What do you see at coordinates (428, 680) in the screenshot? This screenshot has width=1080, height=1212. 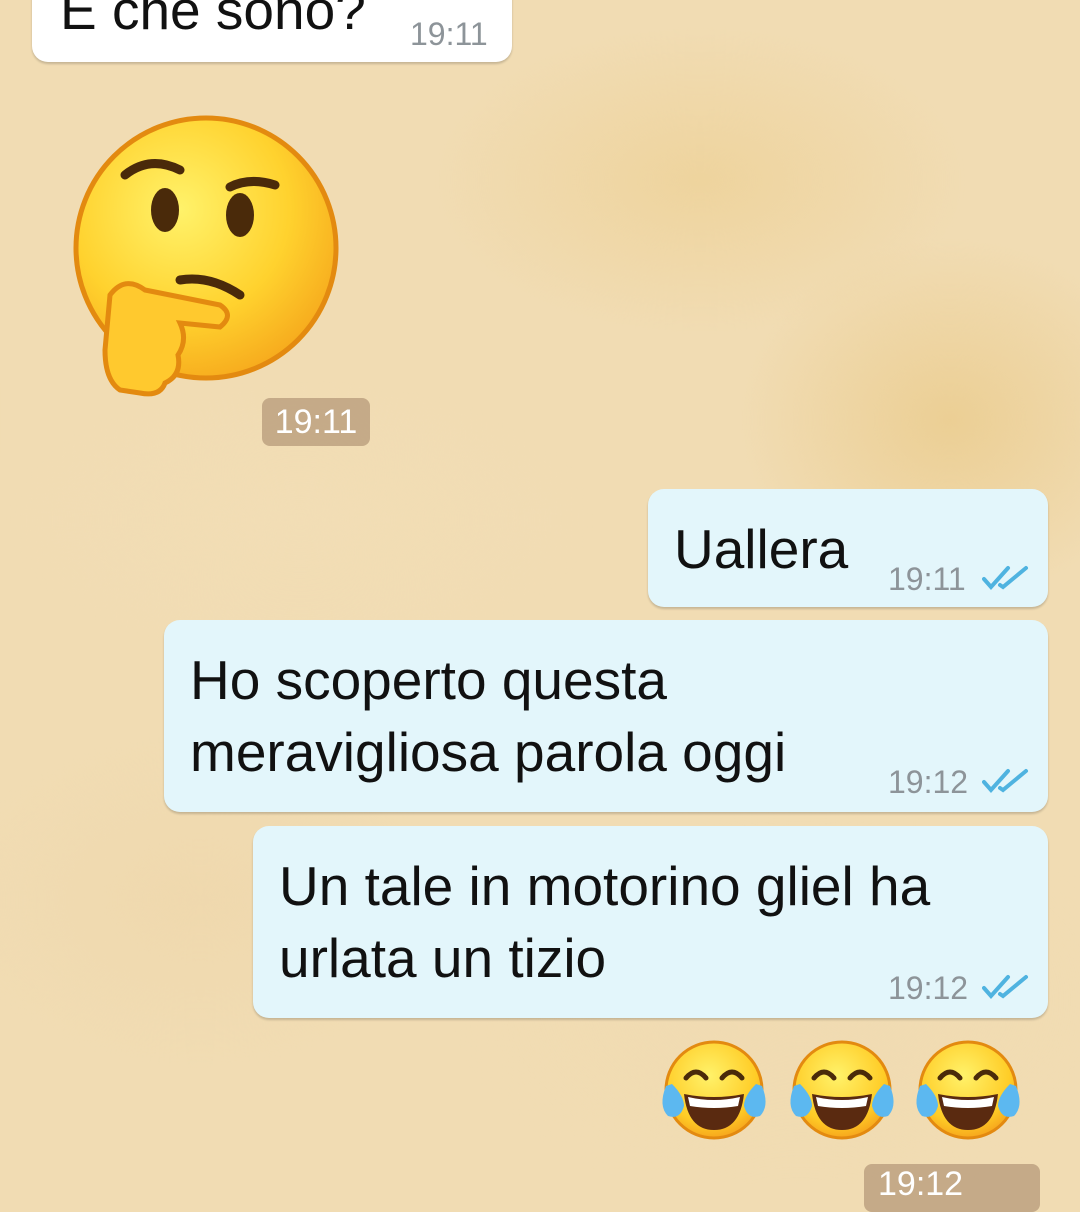 I see `message-text-line-1: Ho scoperto questa` at bounding box center [428, 680].